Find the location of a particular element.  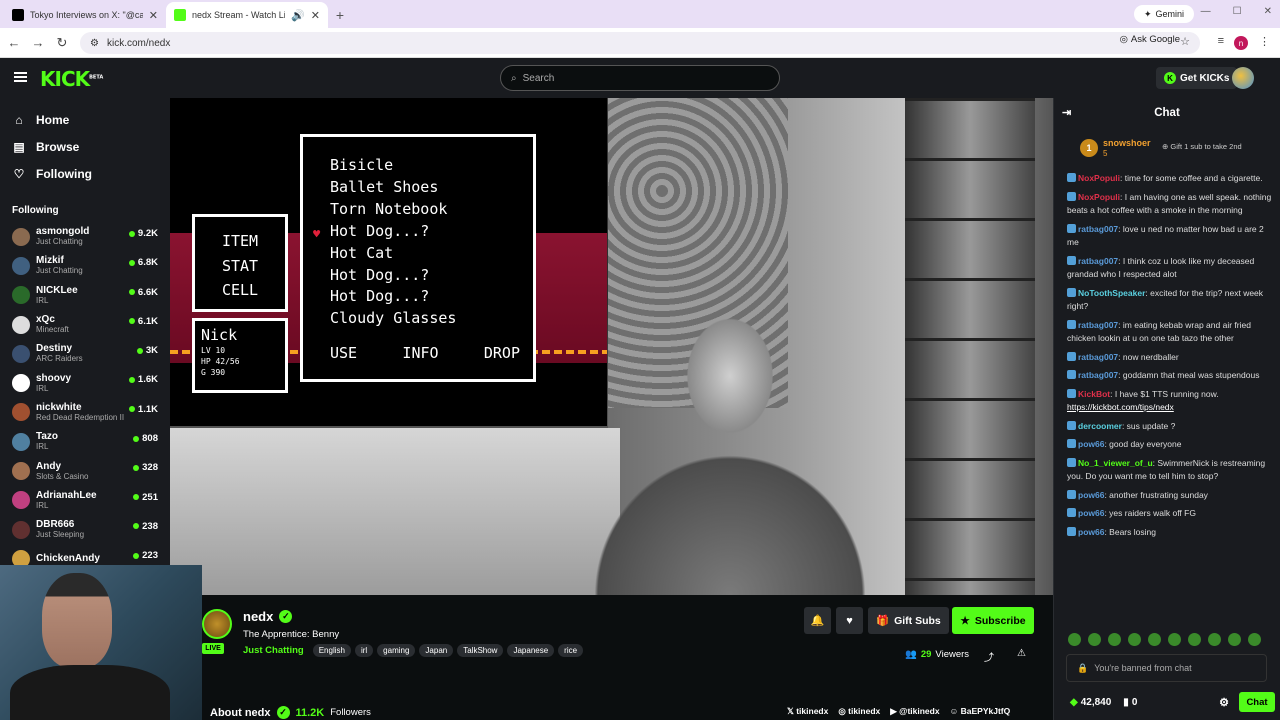

following-channel: asmongold Just Chatting 9.2K is located at coordinates (85, 236).